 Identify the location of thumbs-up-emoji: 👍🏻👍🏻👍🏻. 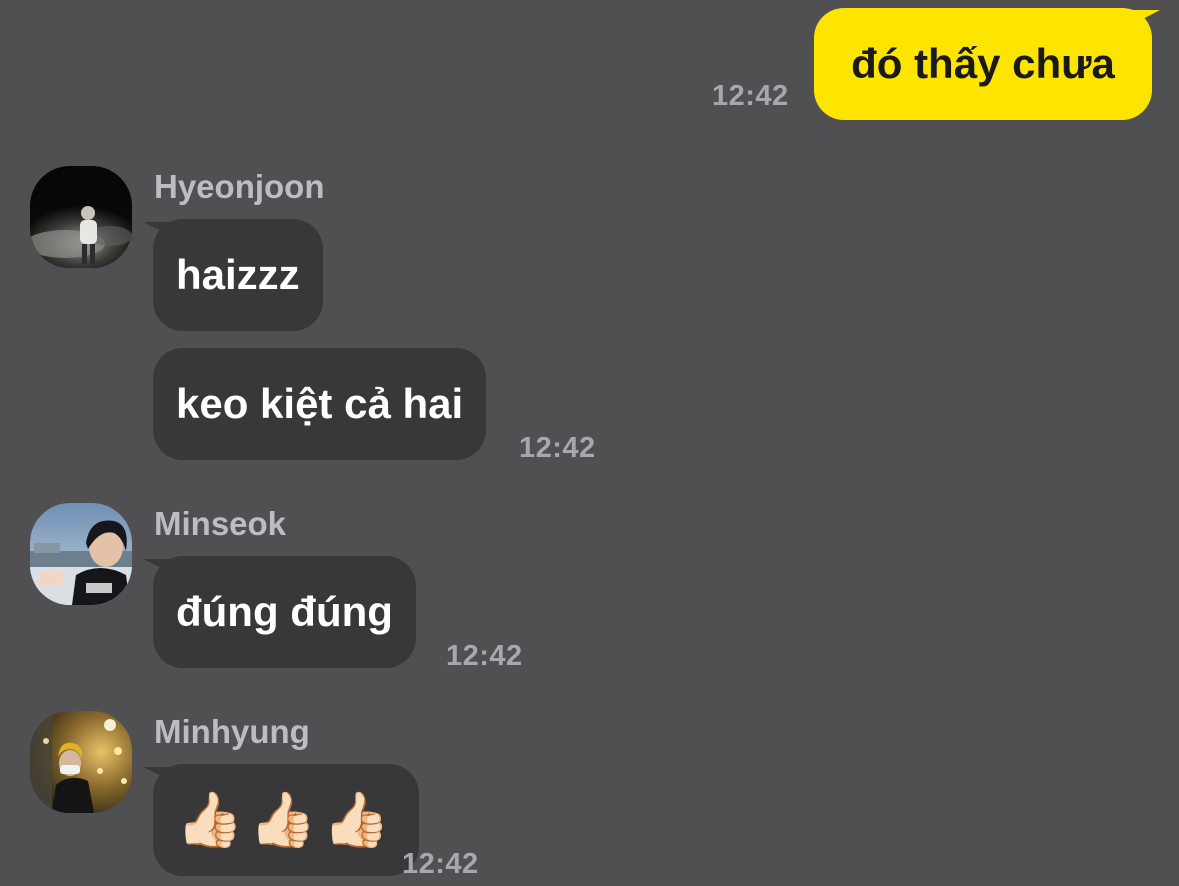
(286, 819).